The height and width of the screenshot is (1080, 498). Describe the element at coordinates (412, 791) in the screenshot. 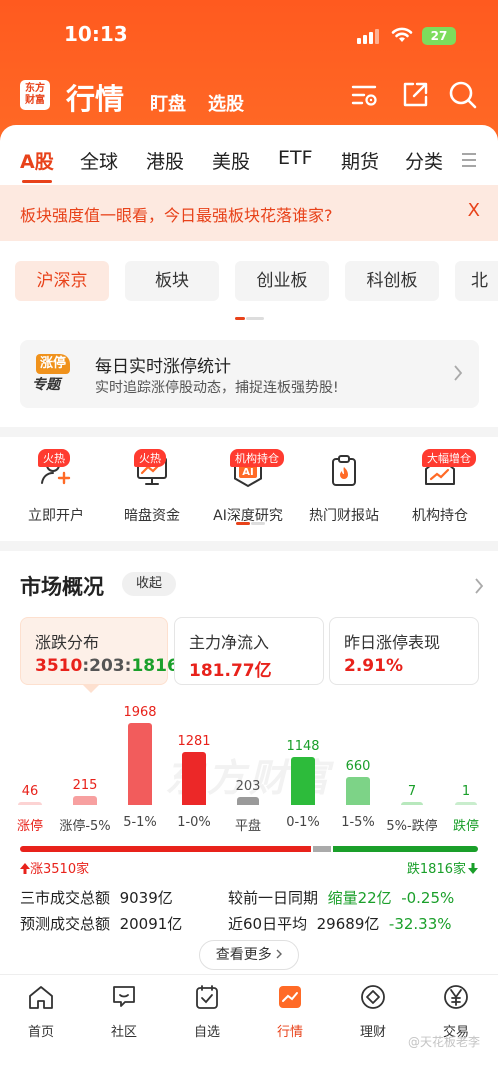

I see `bar-value-label: 7` at that location.